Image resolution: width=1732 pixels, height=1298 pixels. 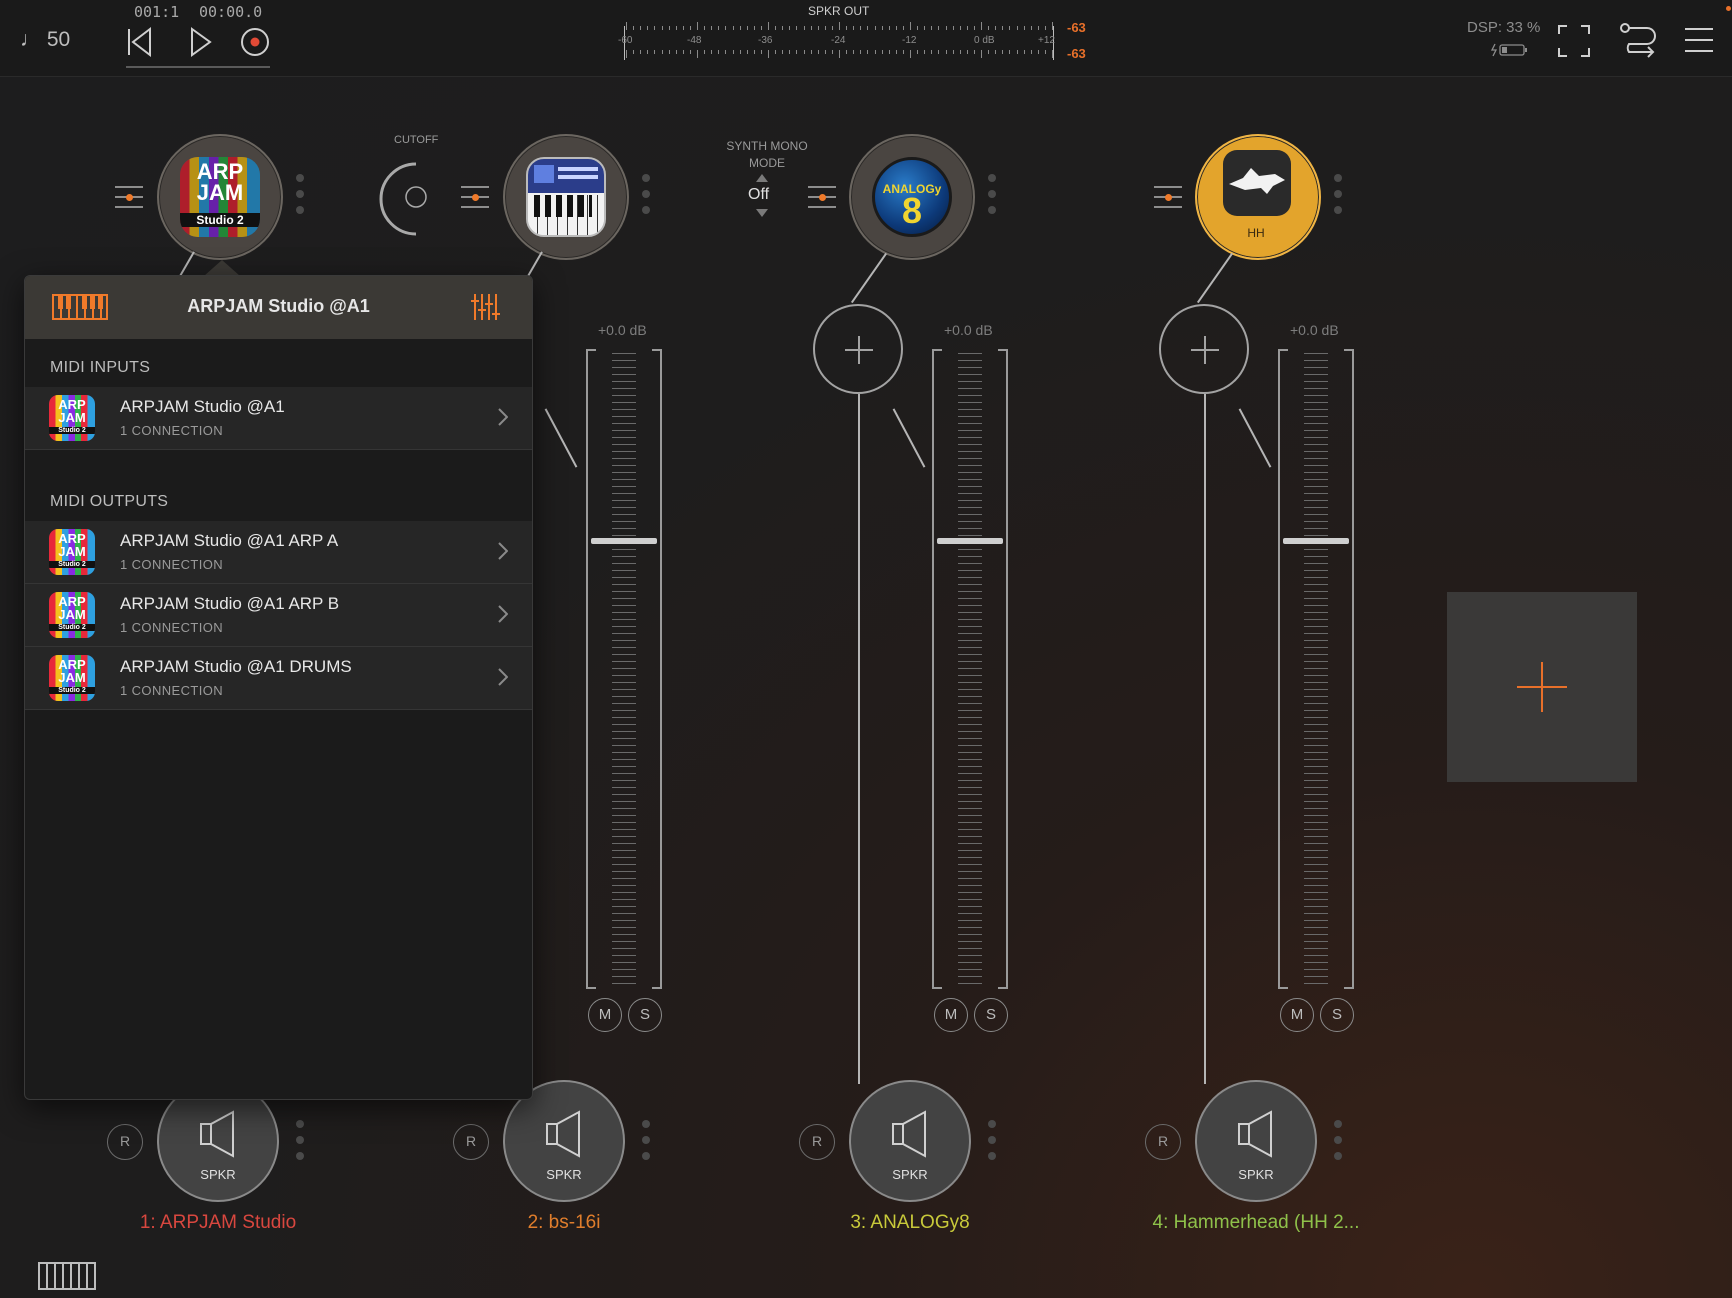 What do you see at coordinates (605, 1015) in the screenshot?
I see `channel-2-mute-button: M` at bounding box center [605, 1015].